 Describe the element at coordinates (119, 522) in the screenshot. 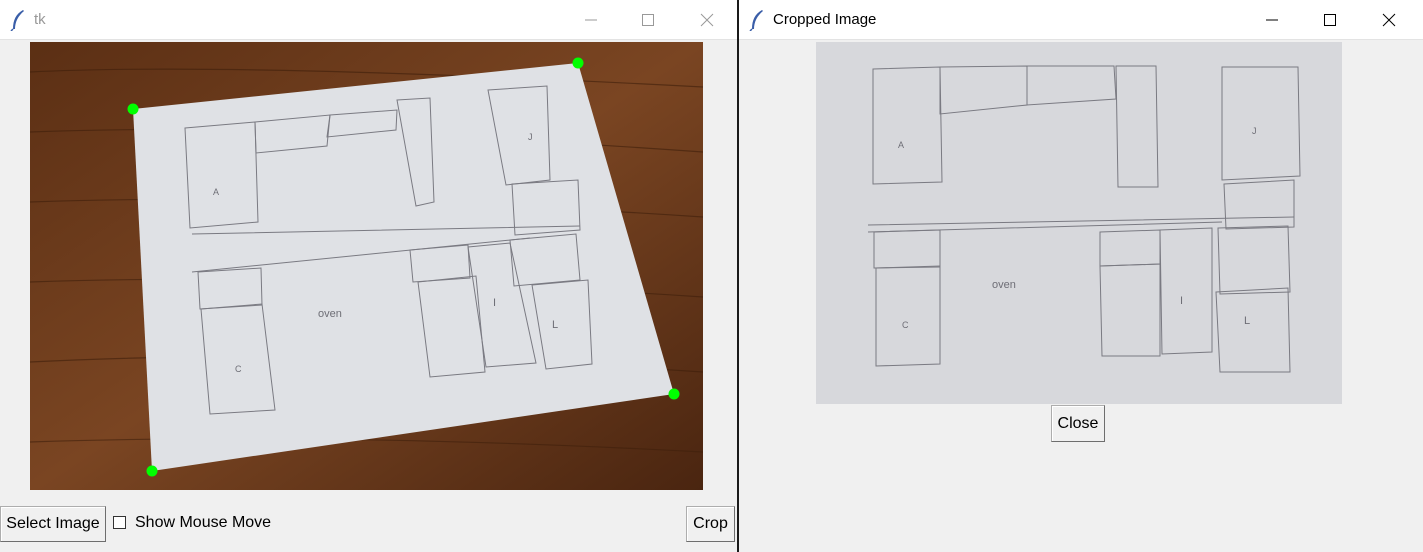

I see `show-mouse-move-checkbox` at that location.